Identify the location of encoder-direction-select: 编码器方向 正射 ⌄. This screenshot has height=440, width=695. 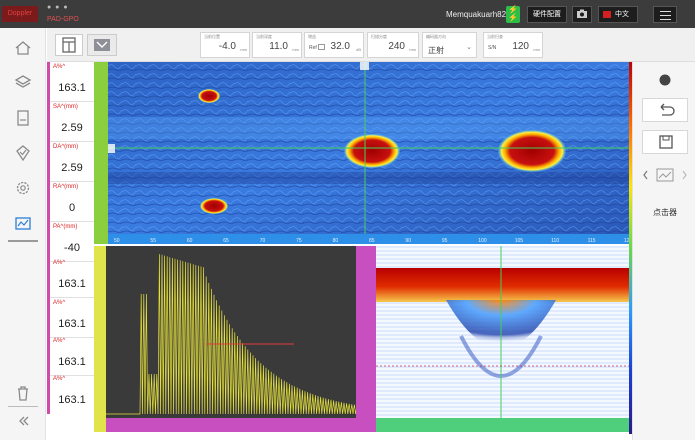
(449, 45).